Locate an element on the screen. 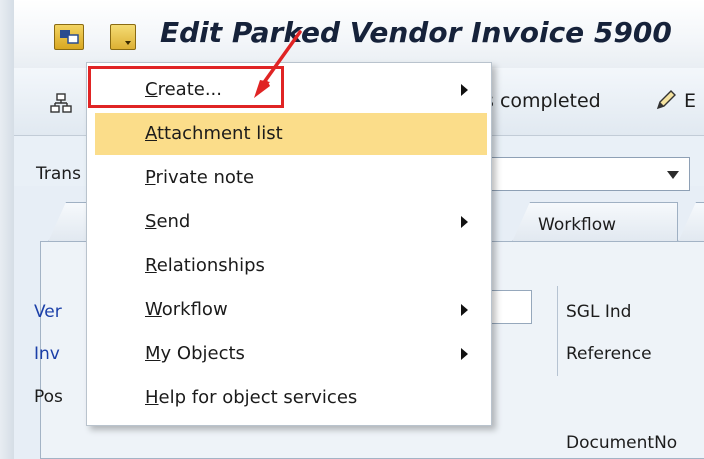  invoice-date-label: Inv is located at coordinates (47, 354).